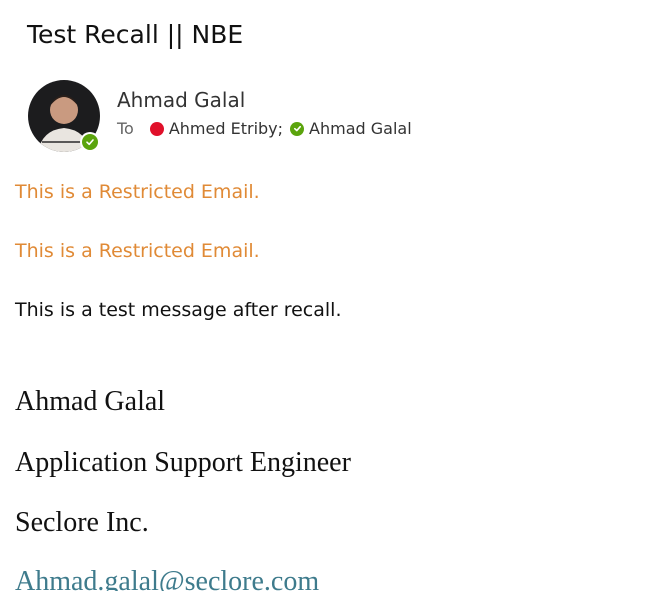 The height and width of the screenshot is (591, 654). What do you see at coordinates (167, 578) in the screenshot?
I see `signature-email-link: Ahmad.galal@seclore.com` at bounding box center [167, 578].